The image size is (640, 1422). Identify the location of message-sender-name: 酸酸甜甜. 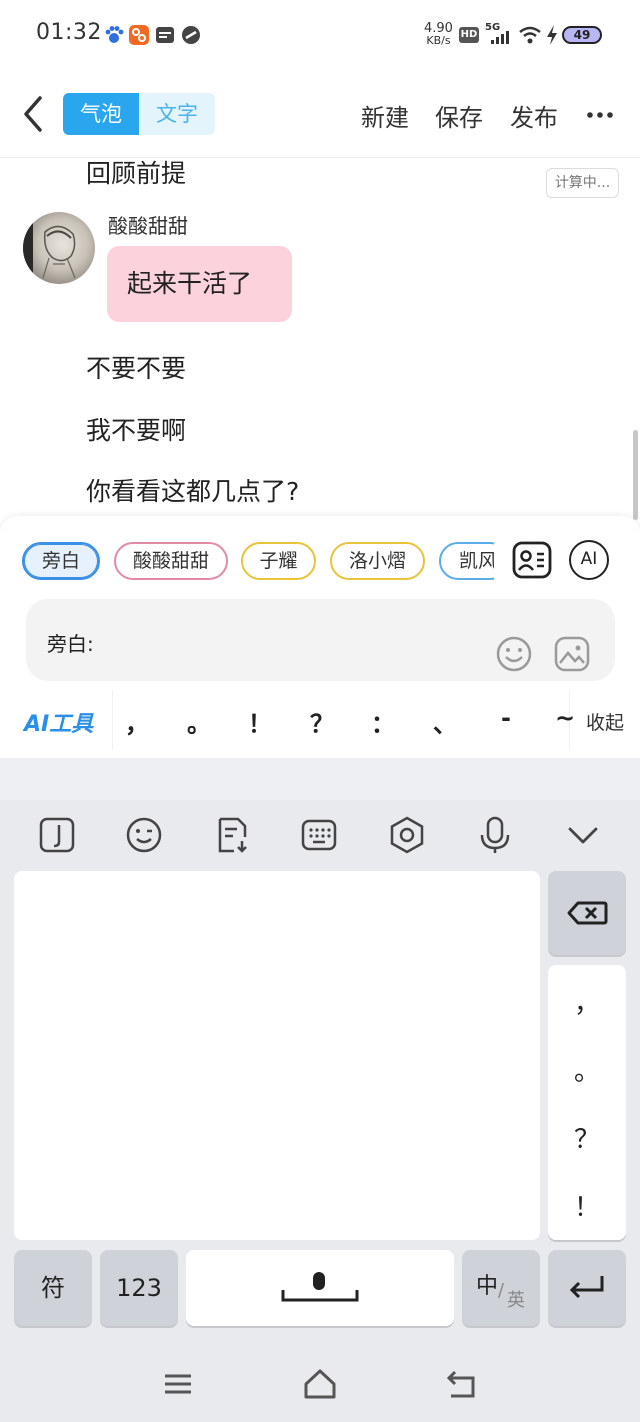
(148, 226).